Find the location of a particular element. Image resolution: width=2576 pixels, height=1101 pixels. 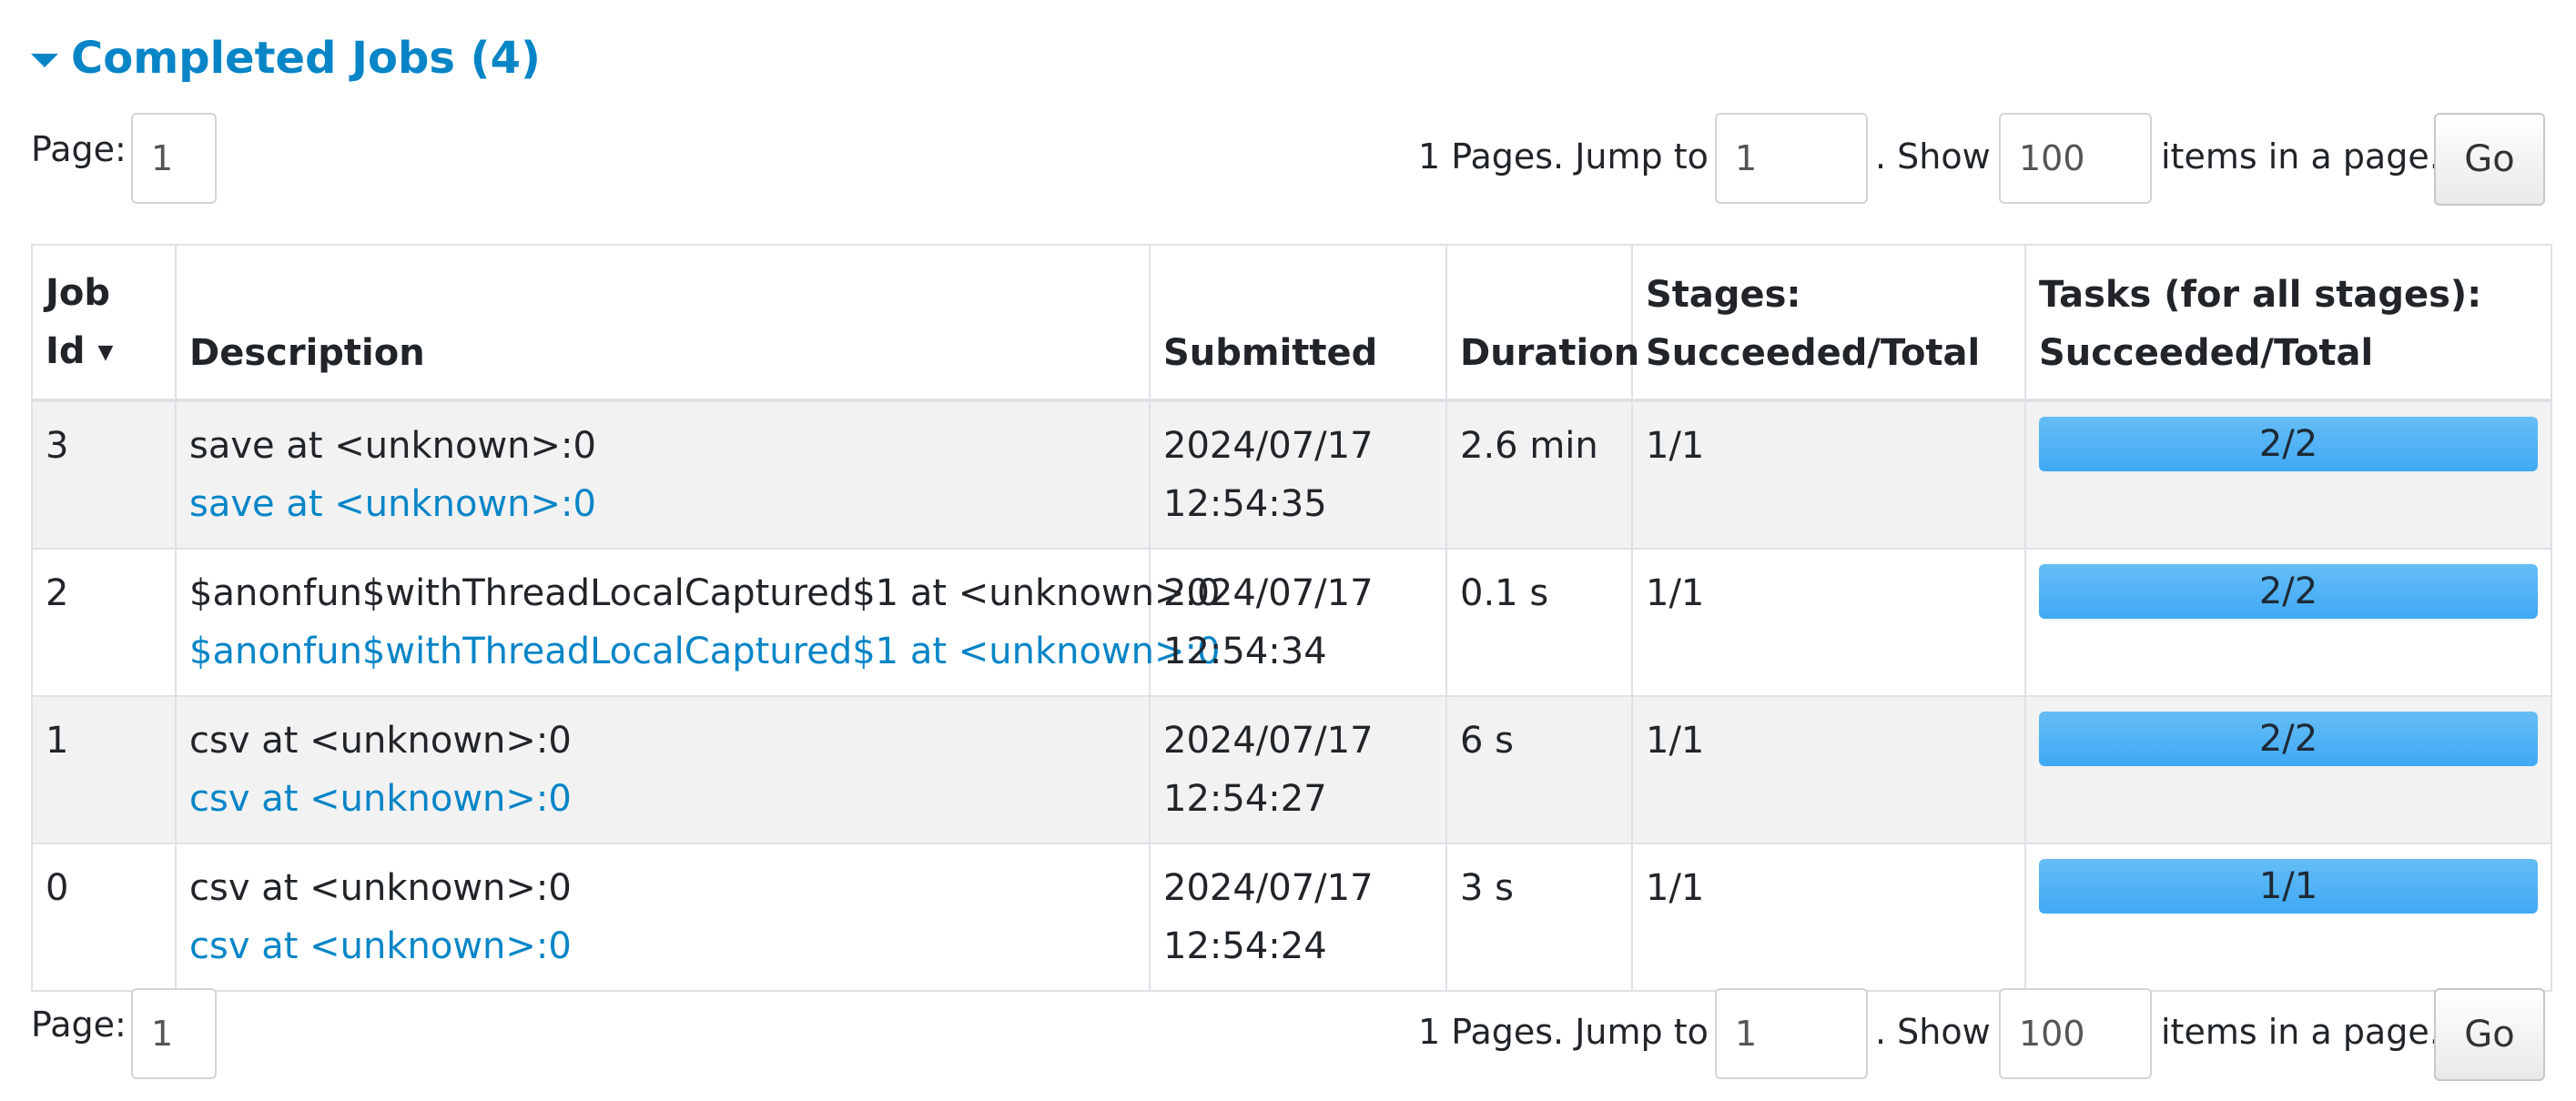

job-id-cell: 1 is located at coordinates (104, 769).